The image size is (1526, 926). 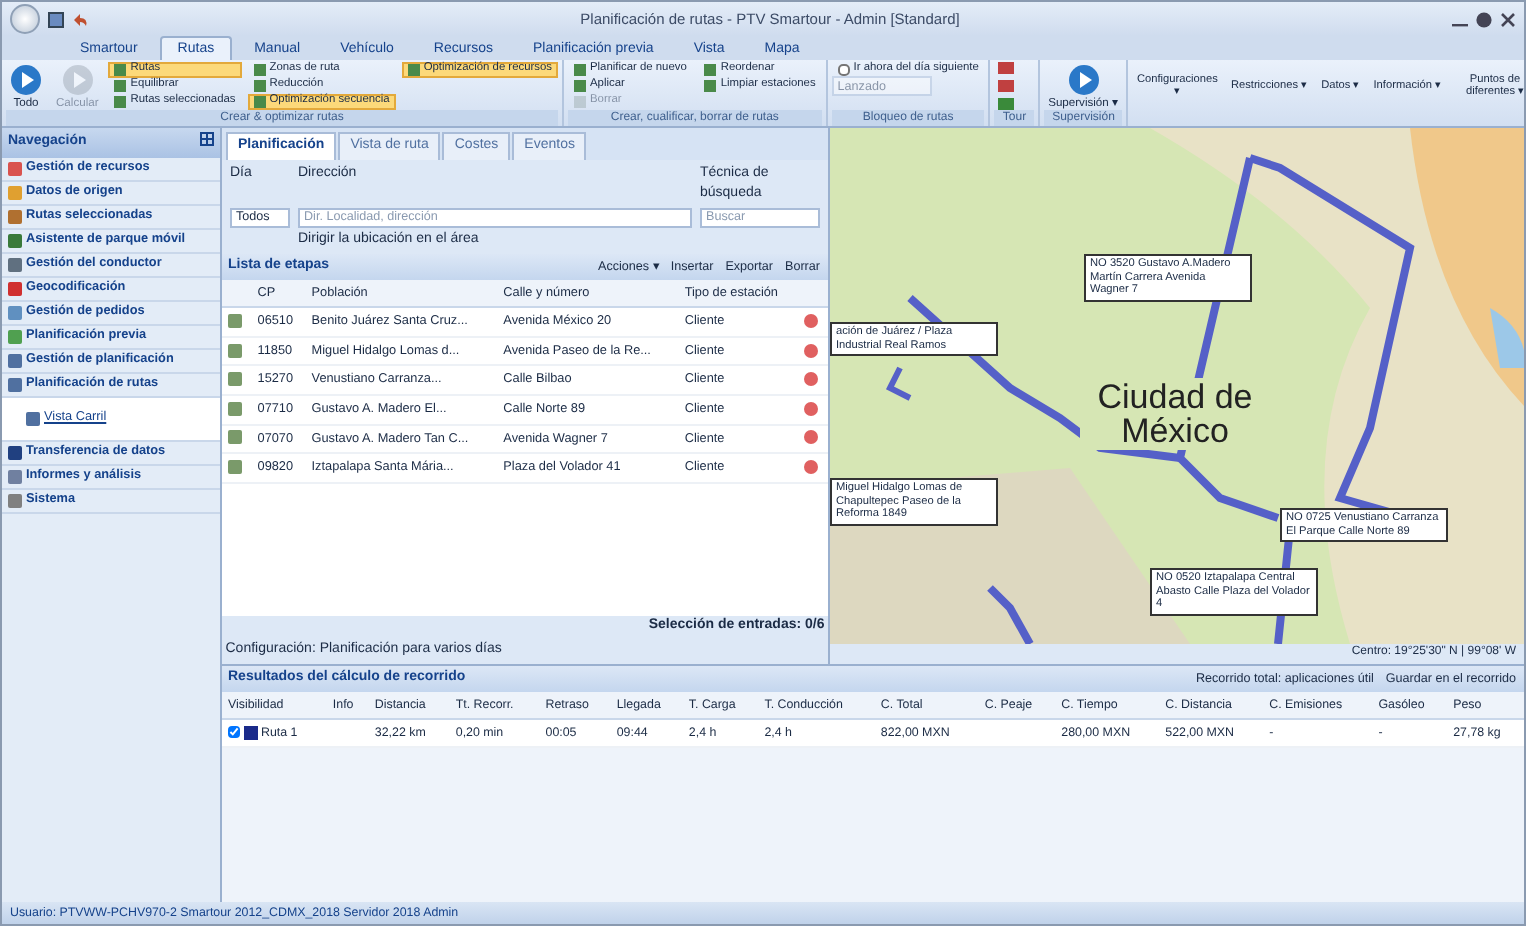 What do you see at coordinates (1006, 86) in the screenshot?
I see `tool-stack-icon` at bounding box center [1006, 86].